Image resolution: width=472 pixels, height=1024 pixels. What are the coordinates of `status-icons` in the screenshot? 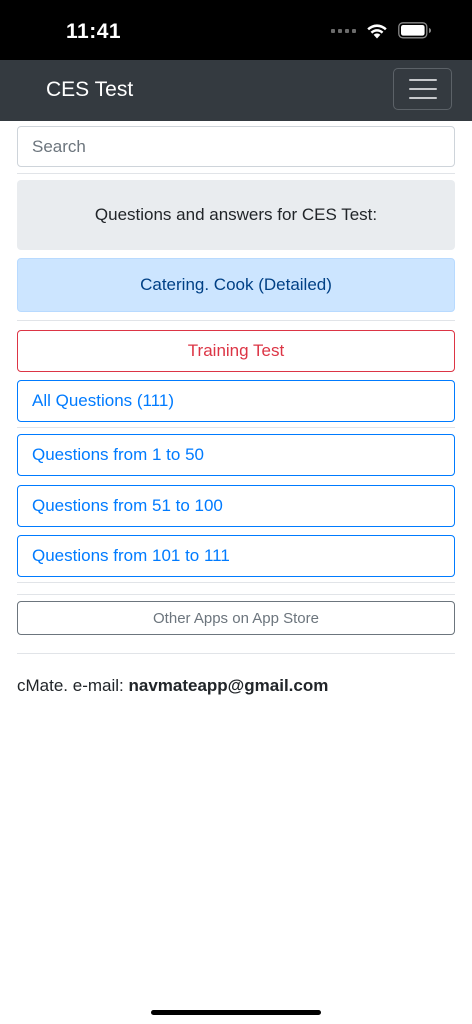 It's located at (381, 30).